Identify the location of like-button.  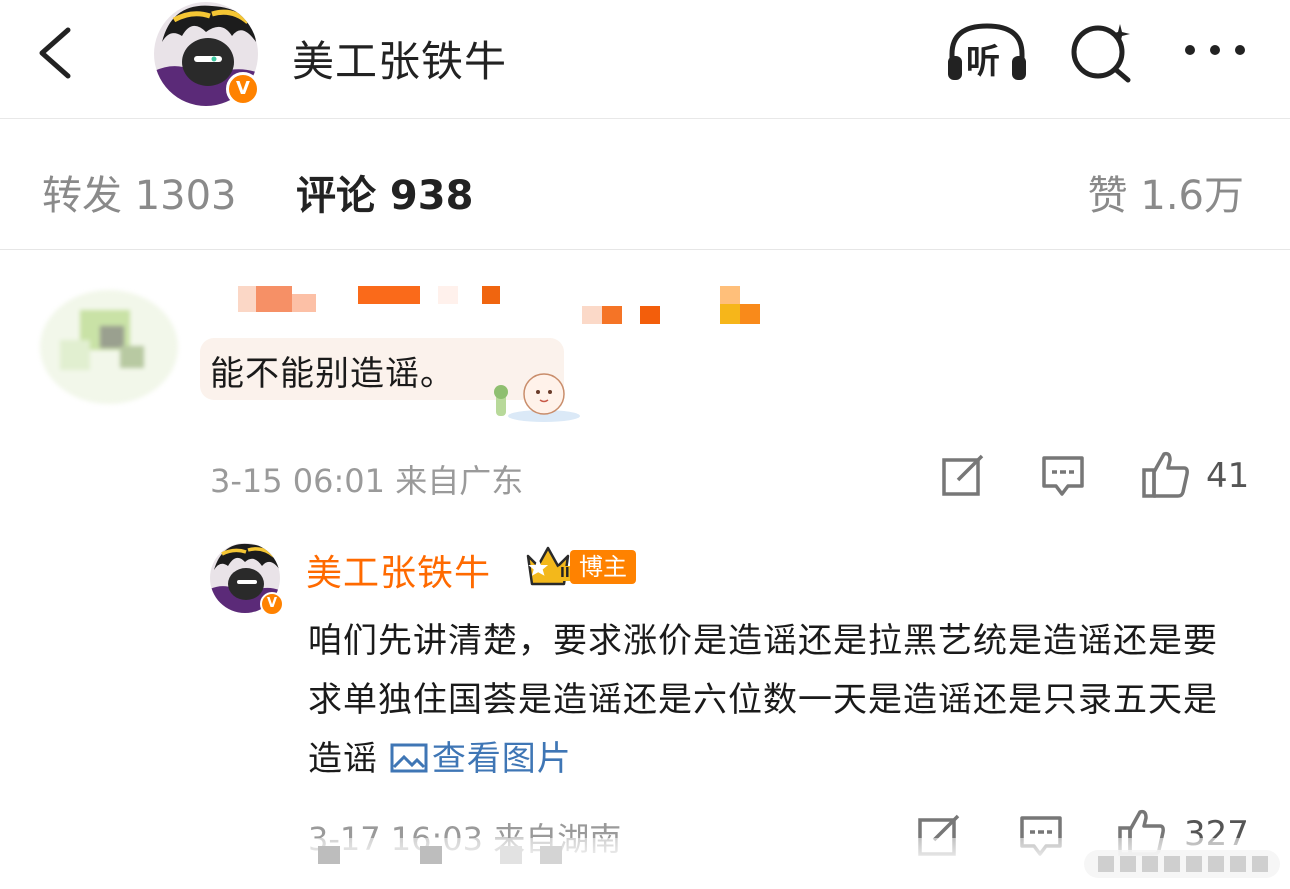
(1166, 474).